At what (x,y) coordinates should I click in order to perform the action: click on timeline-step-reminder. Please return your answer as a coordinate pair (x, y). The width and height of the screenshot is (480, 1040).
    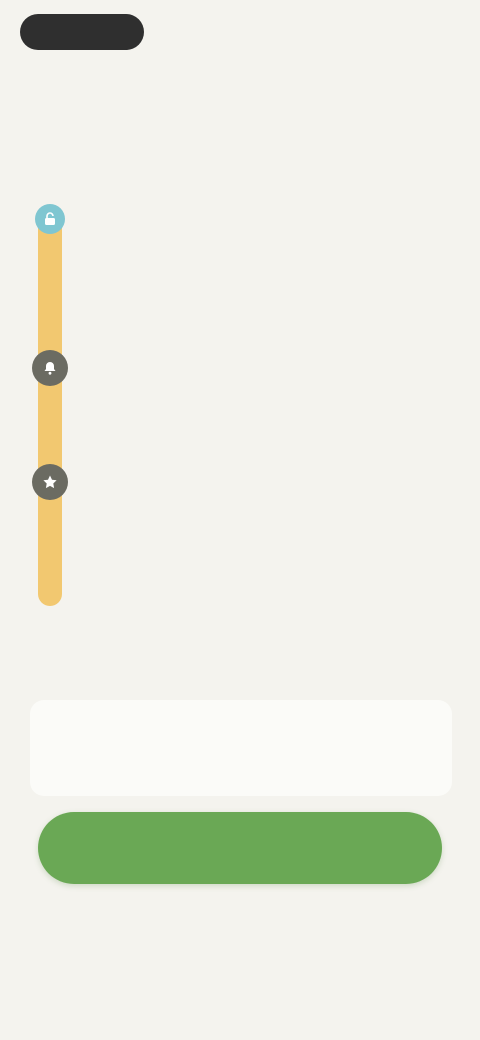
    Looking at the image, I should click on (270, 365).